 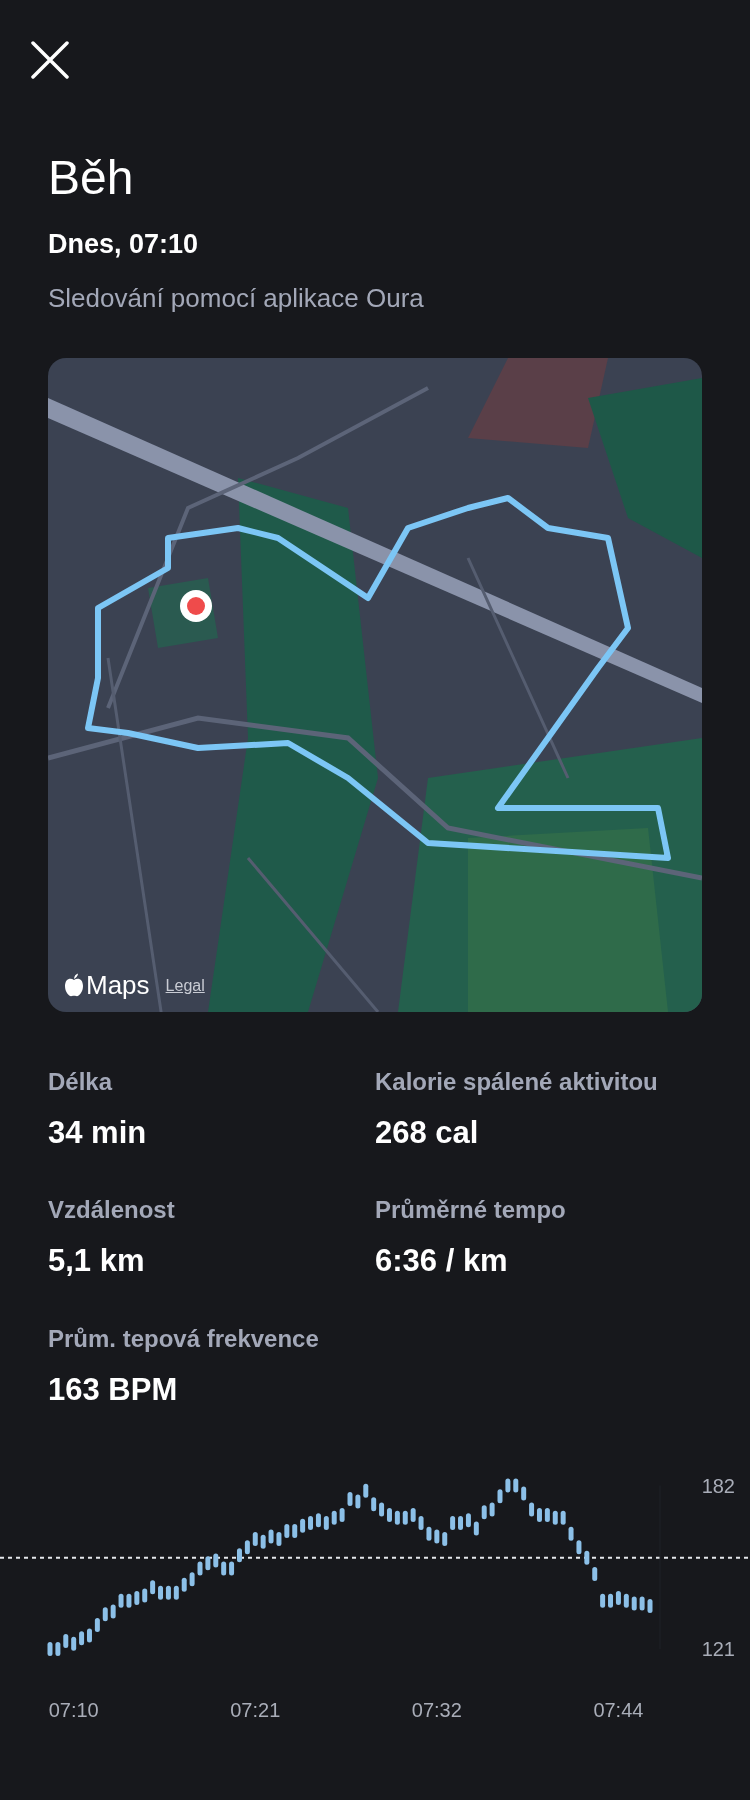 I want to click on stat-label: Kalorie spálené aktivitou, so click(x=517, y=1081).